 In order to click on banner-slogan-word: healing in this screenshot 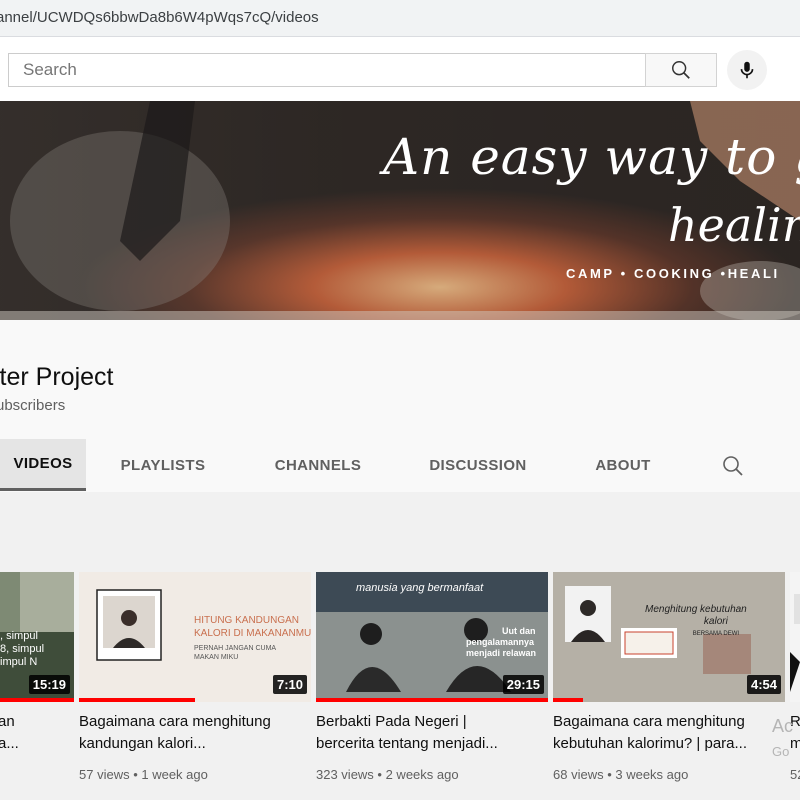, I will do `click(734, 225)`.